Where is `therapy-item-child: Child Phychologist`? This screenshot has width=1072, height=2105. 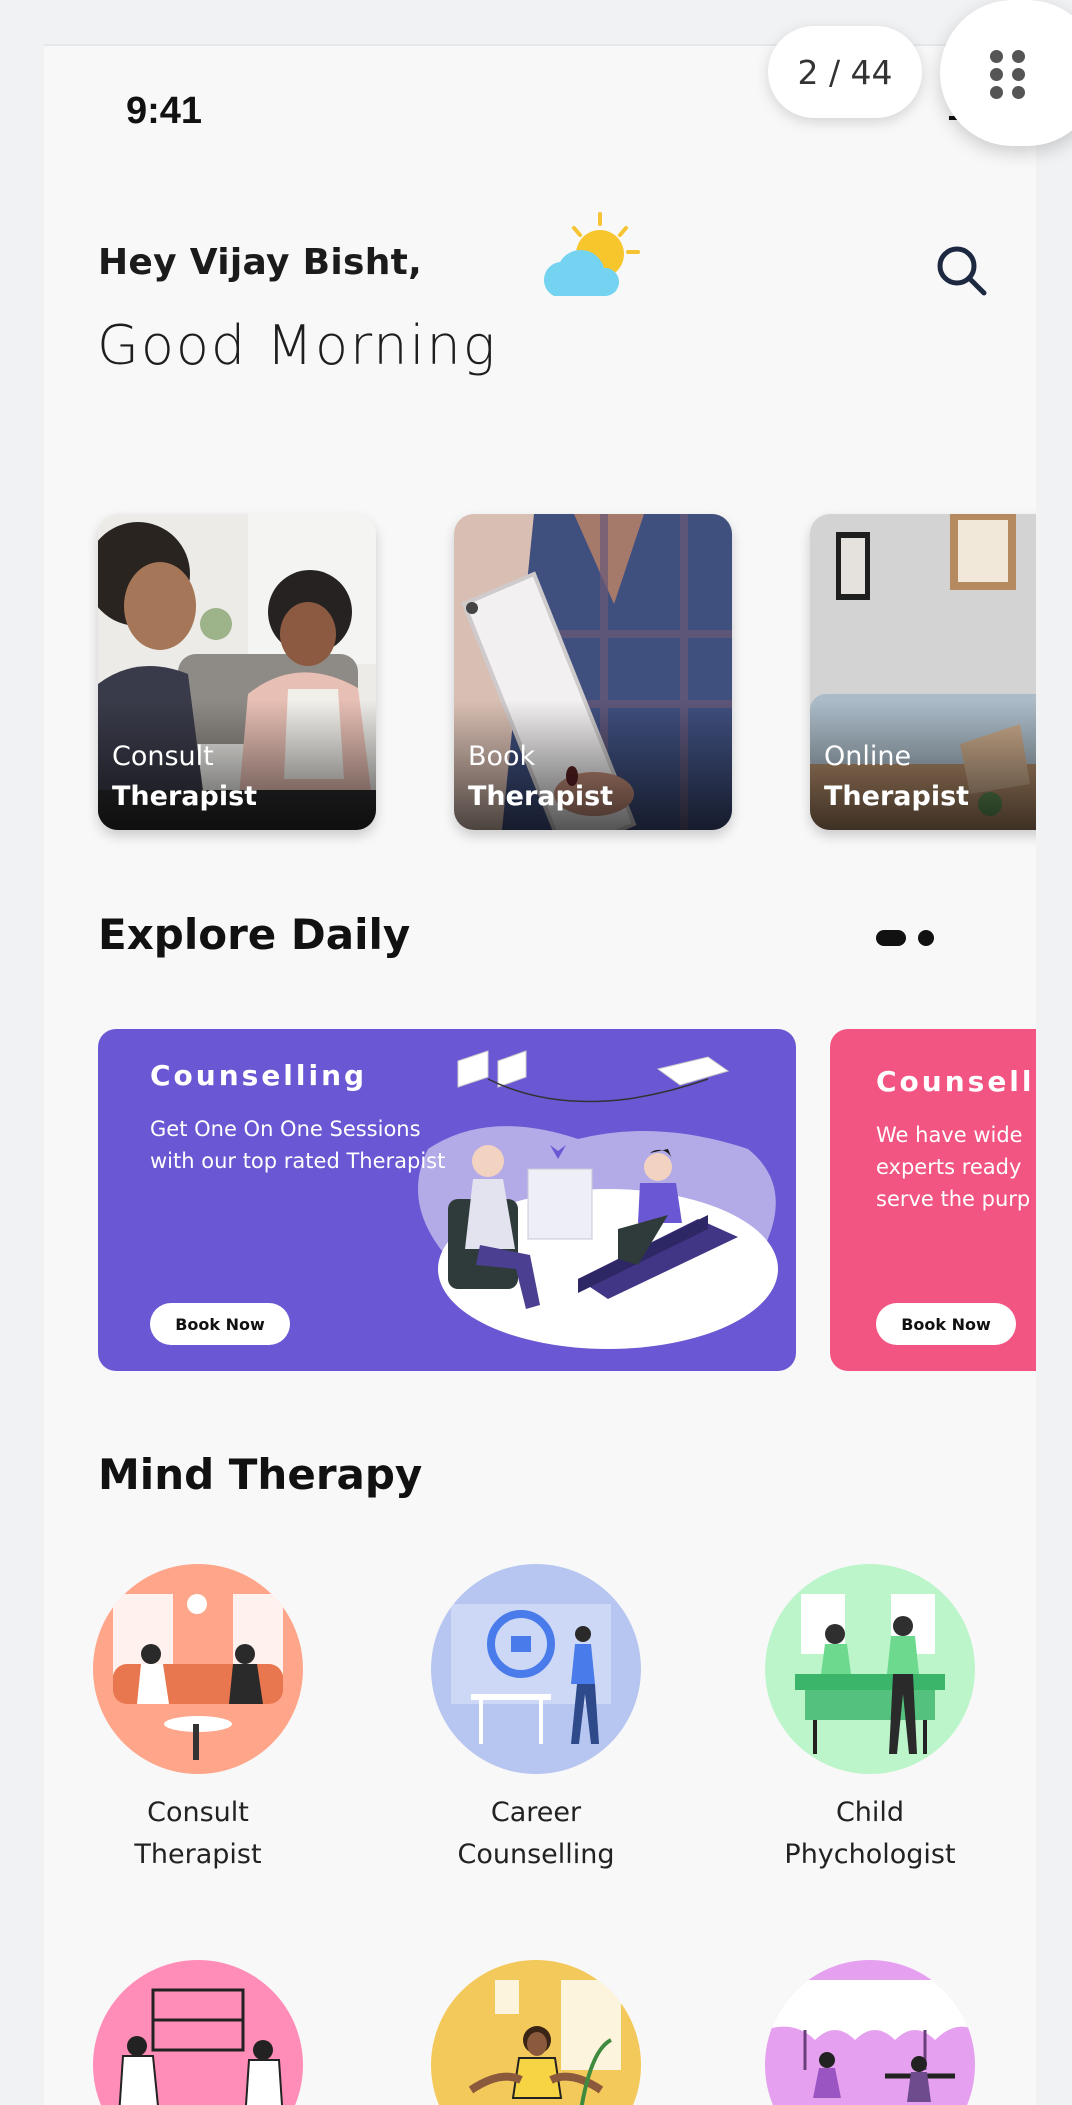 therapy-item-child: Child Phychologist is located at coordinates (870, 1720).